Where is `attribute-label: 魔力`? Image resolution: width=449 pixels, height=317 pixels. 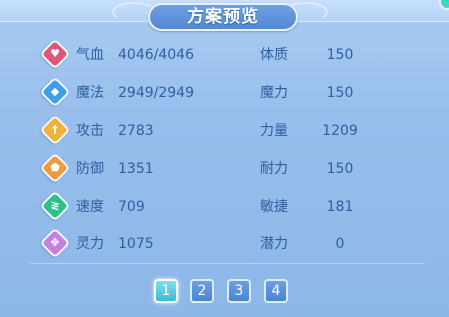
attribute-label: 魔力 is located at coordinates (274, 93).